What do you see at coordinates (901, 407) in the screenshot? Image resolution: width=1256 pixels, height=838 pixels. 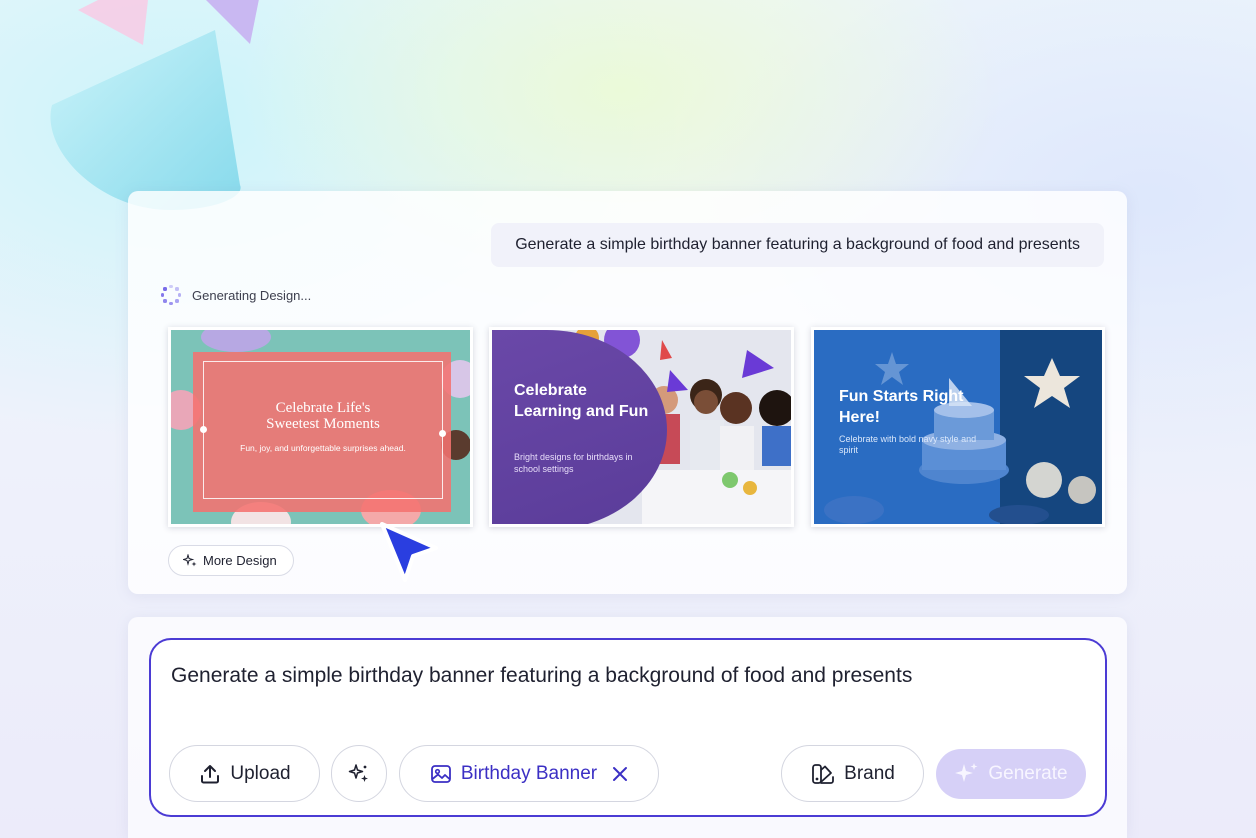 I see `design-title: Fun Starts Right Here!` at bounding box center [901, 407].